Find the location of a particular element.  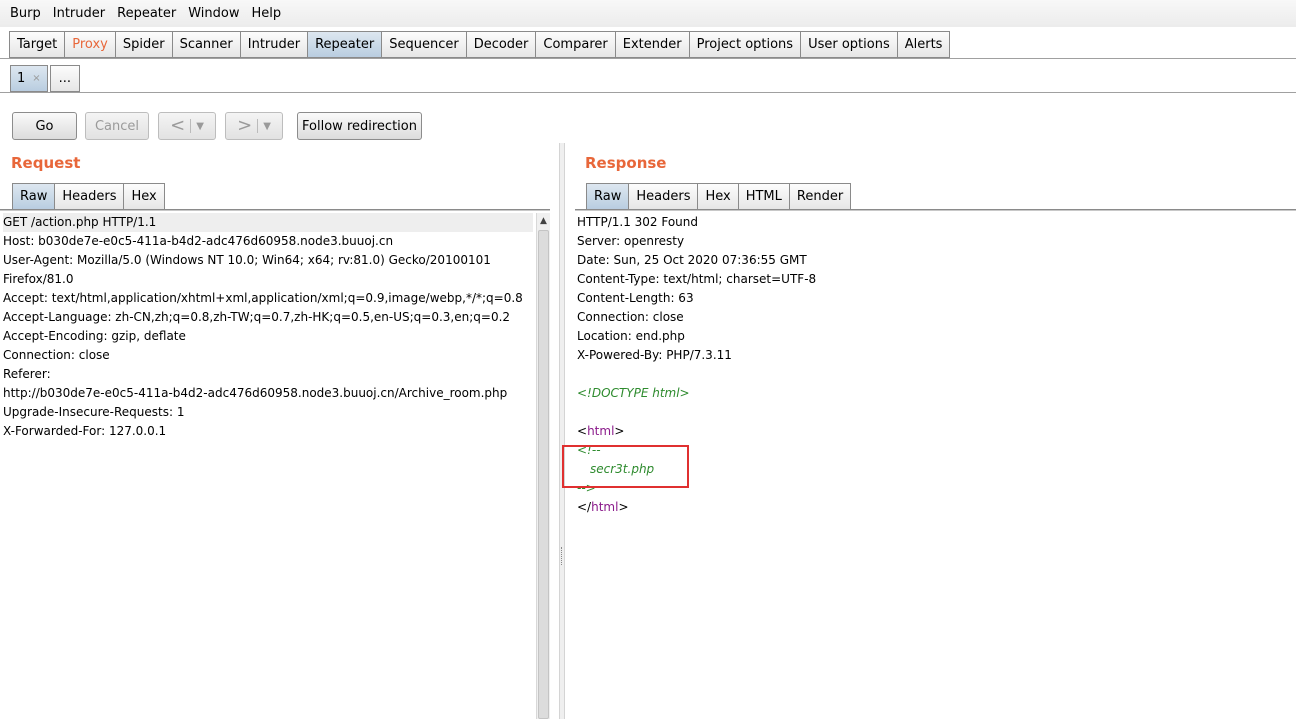

repeater-tabs-divider is located at coordinates (648, 92).